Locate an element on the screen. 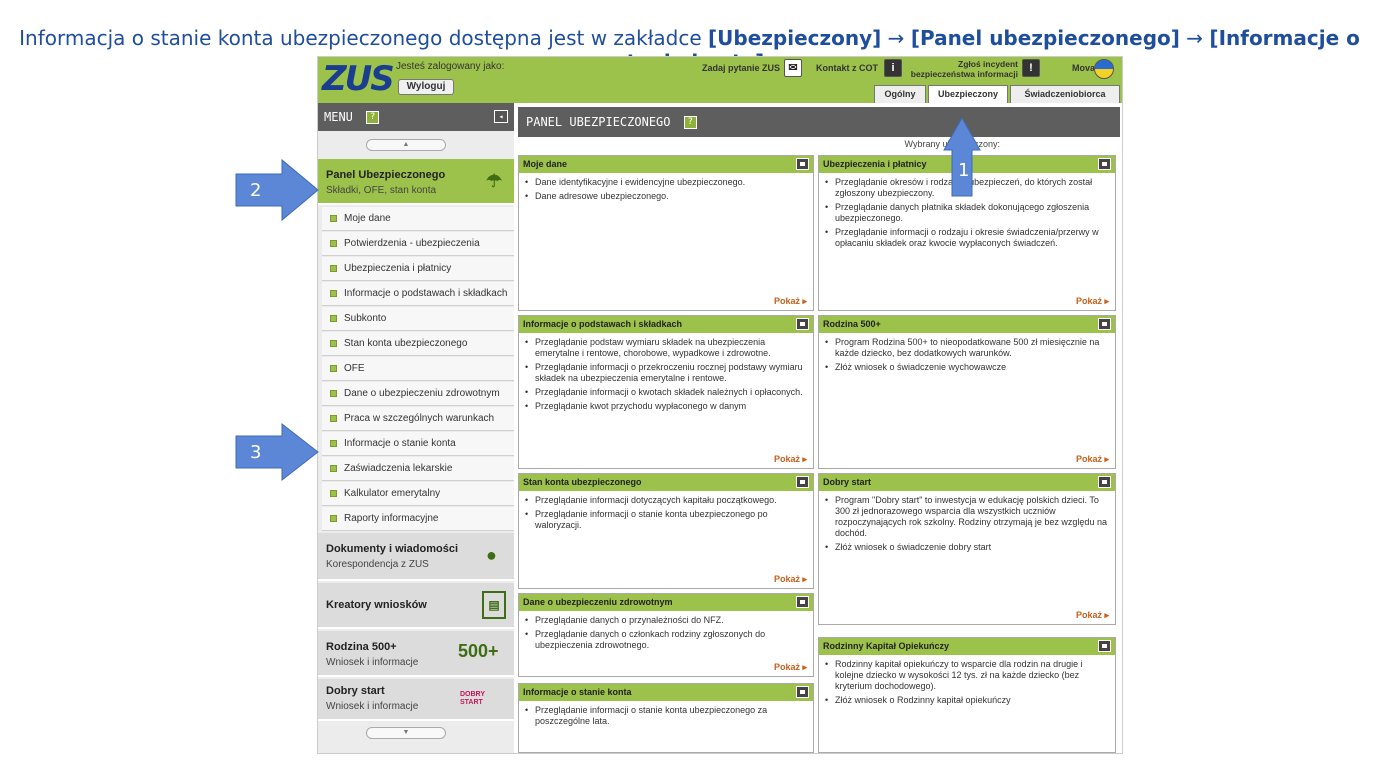  arrow-2-icon is located at coordinates (277, 190).